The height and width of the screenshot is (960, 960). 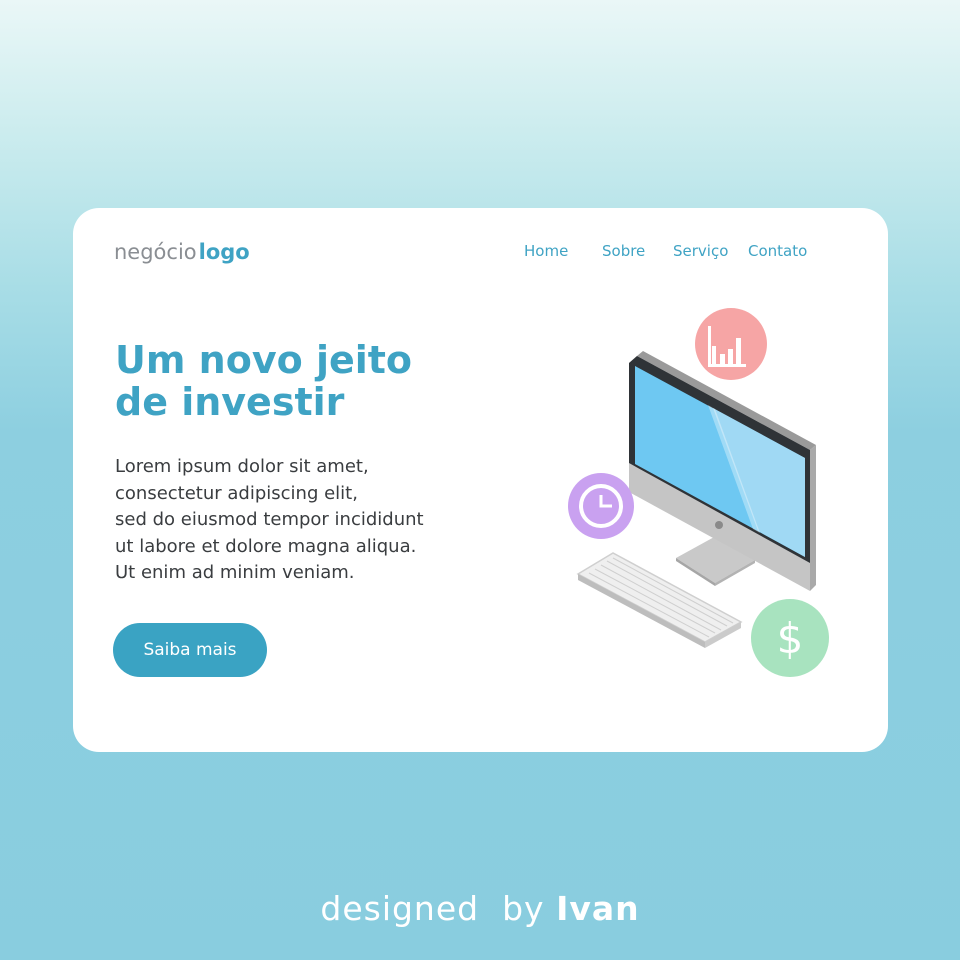 I want to click on hero-text-line: Ut enim ad minim veniam., so click(x=235, y=572).